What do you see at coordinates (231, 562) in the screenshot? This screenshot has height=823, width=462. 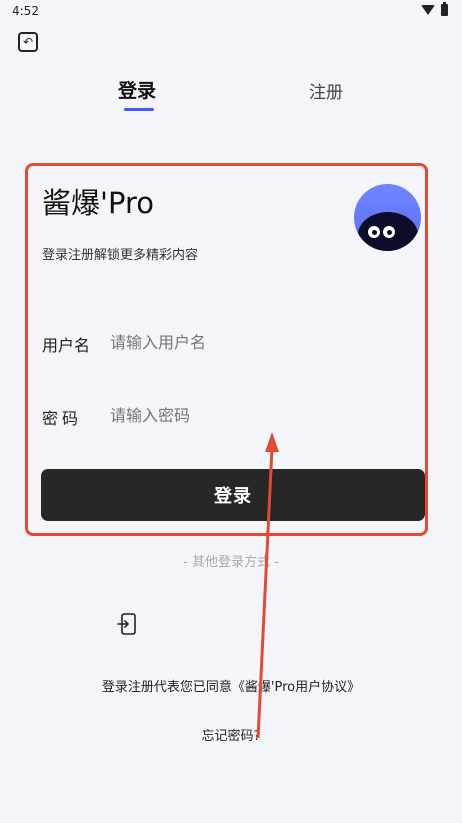 I see `other-login-label: - 其他登录方式 -` at bounding box center [231, 562].